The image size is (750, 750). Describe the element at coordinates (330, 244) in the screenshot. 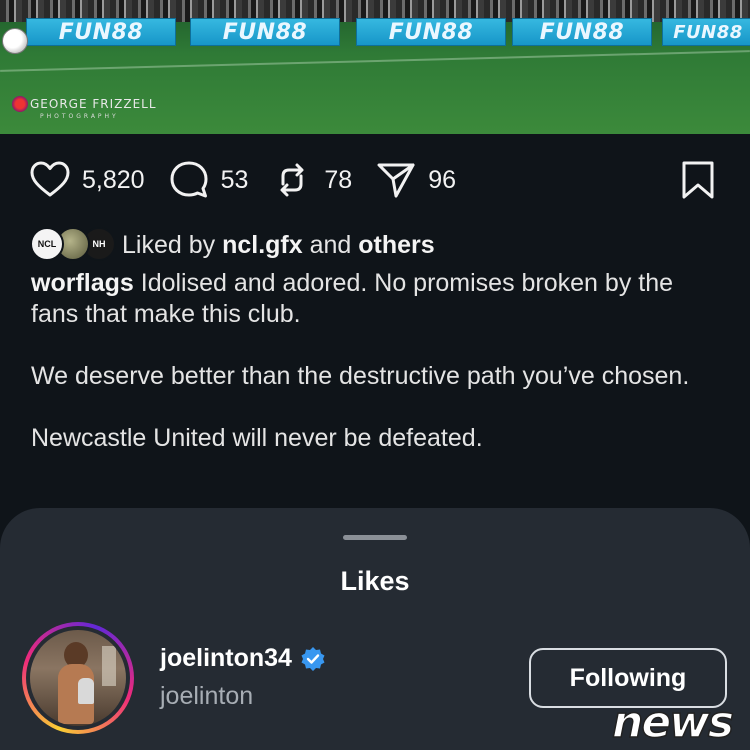

I see `liked-by-joiner: and` at that location.